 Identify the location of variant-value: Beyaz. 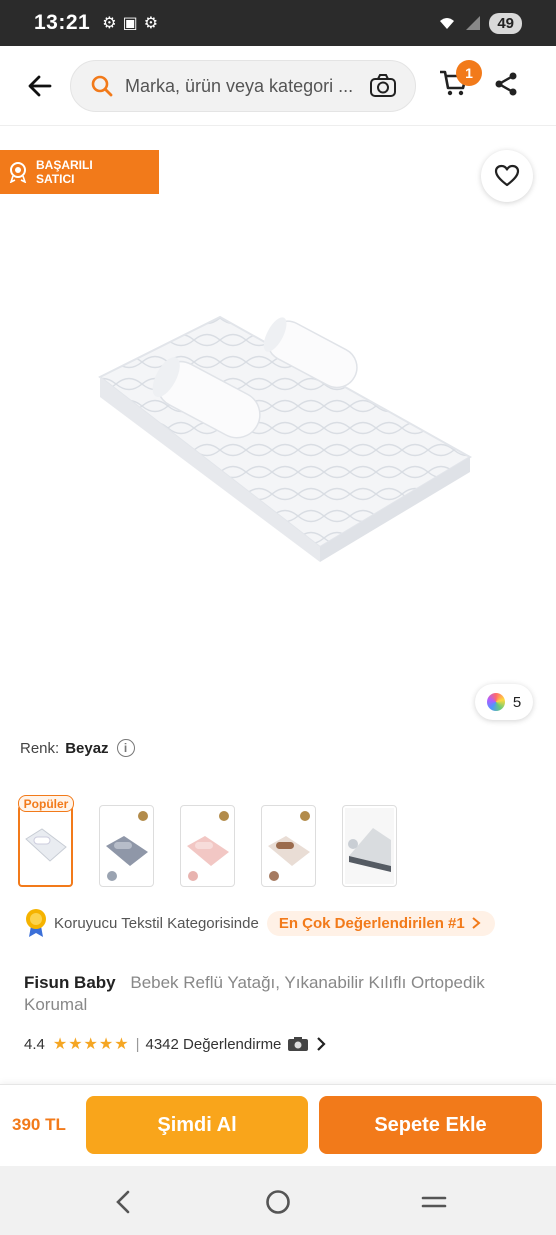
(87, 748).